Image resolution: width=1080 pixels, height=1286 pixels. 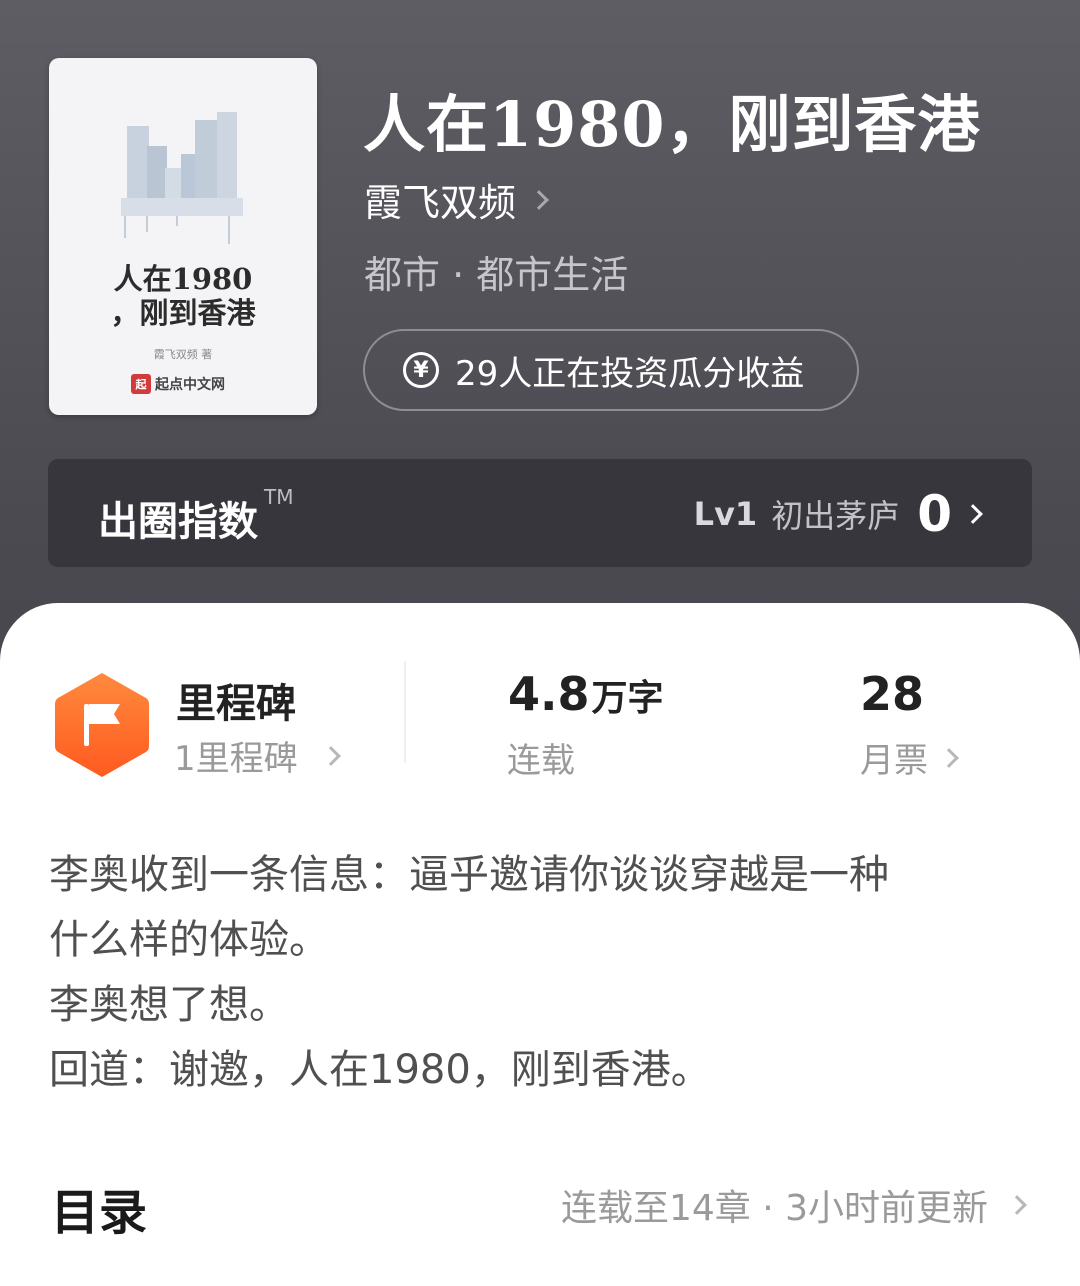 I want to click on publisher-name: 起点中文网, so click(x=190, y=385).